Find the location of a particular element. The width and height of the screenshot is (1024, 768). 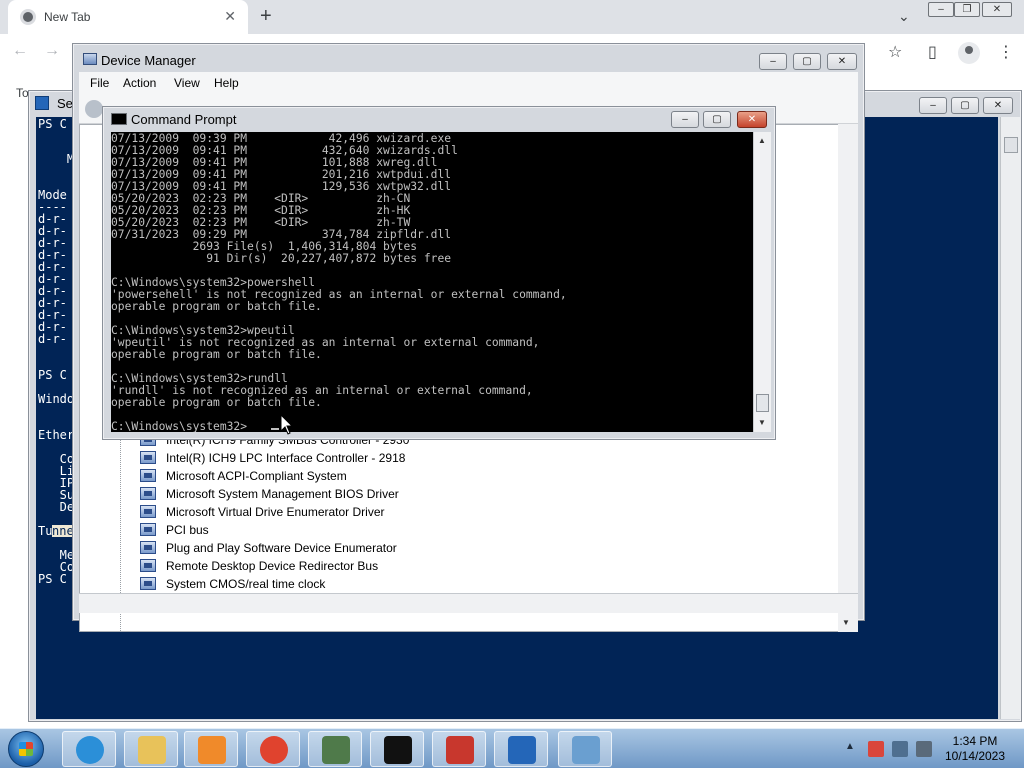

menu-file: File is located at coordinates (99, 83).